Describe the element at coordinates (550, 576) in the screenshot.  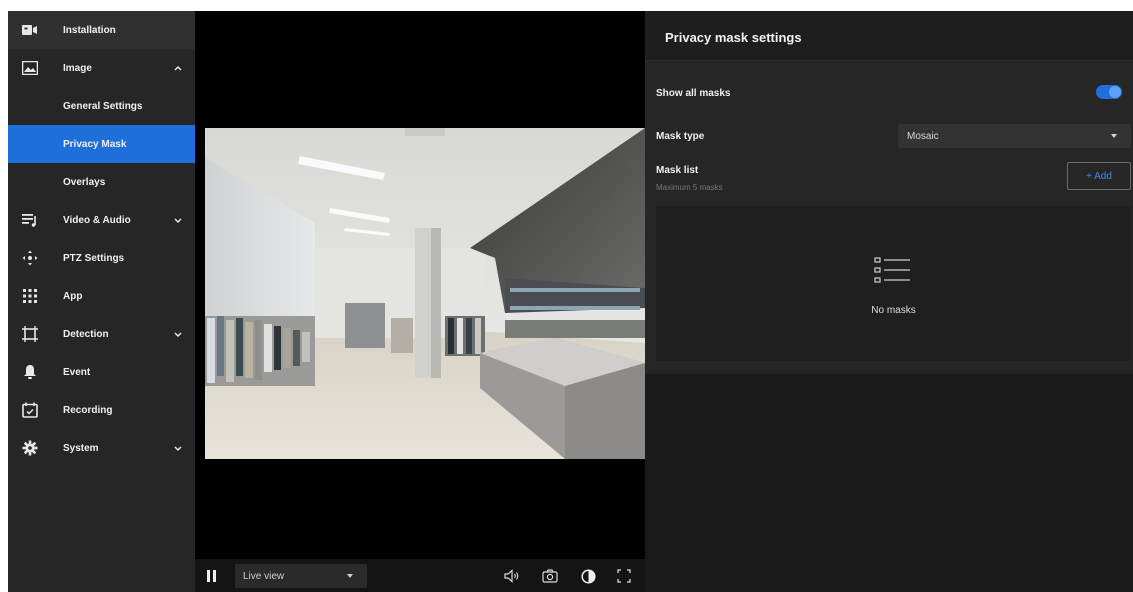
I see `snapshot-icon` at that location.